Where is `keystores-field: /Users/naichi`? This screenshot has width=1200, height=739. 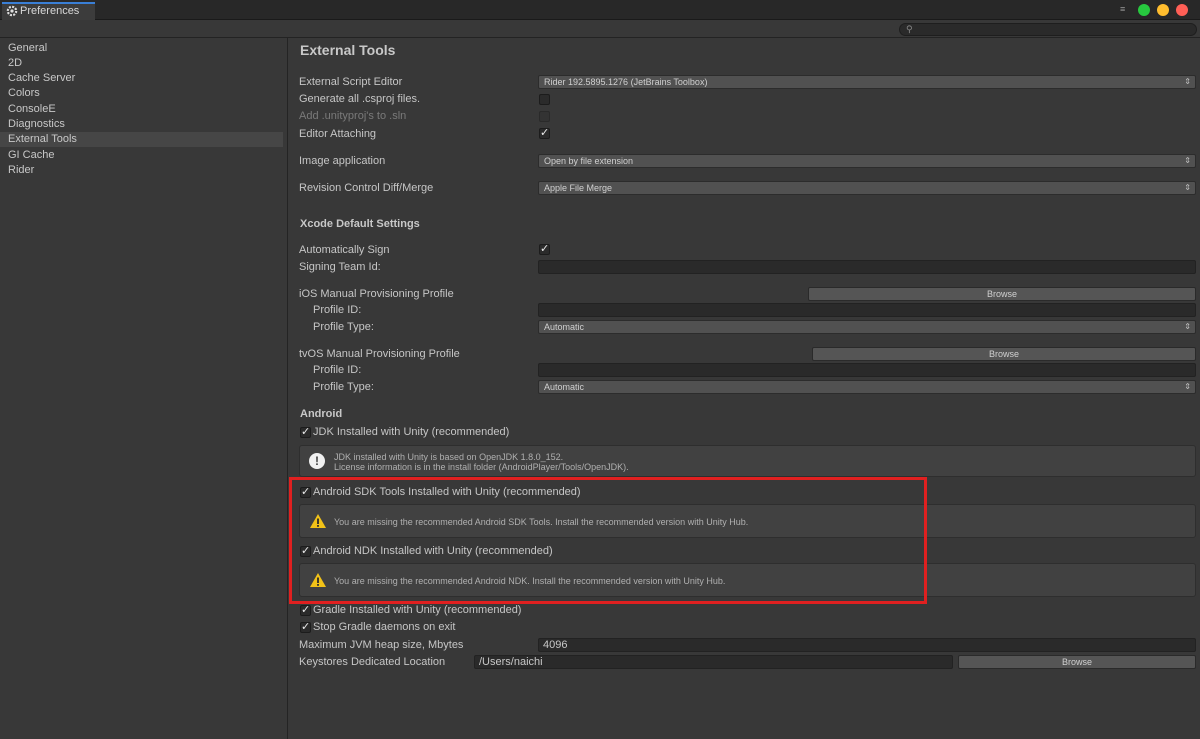 keystores-field: /Users/naichi is located at coordinates (713, 662).